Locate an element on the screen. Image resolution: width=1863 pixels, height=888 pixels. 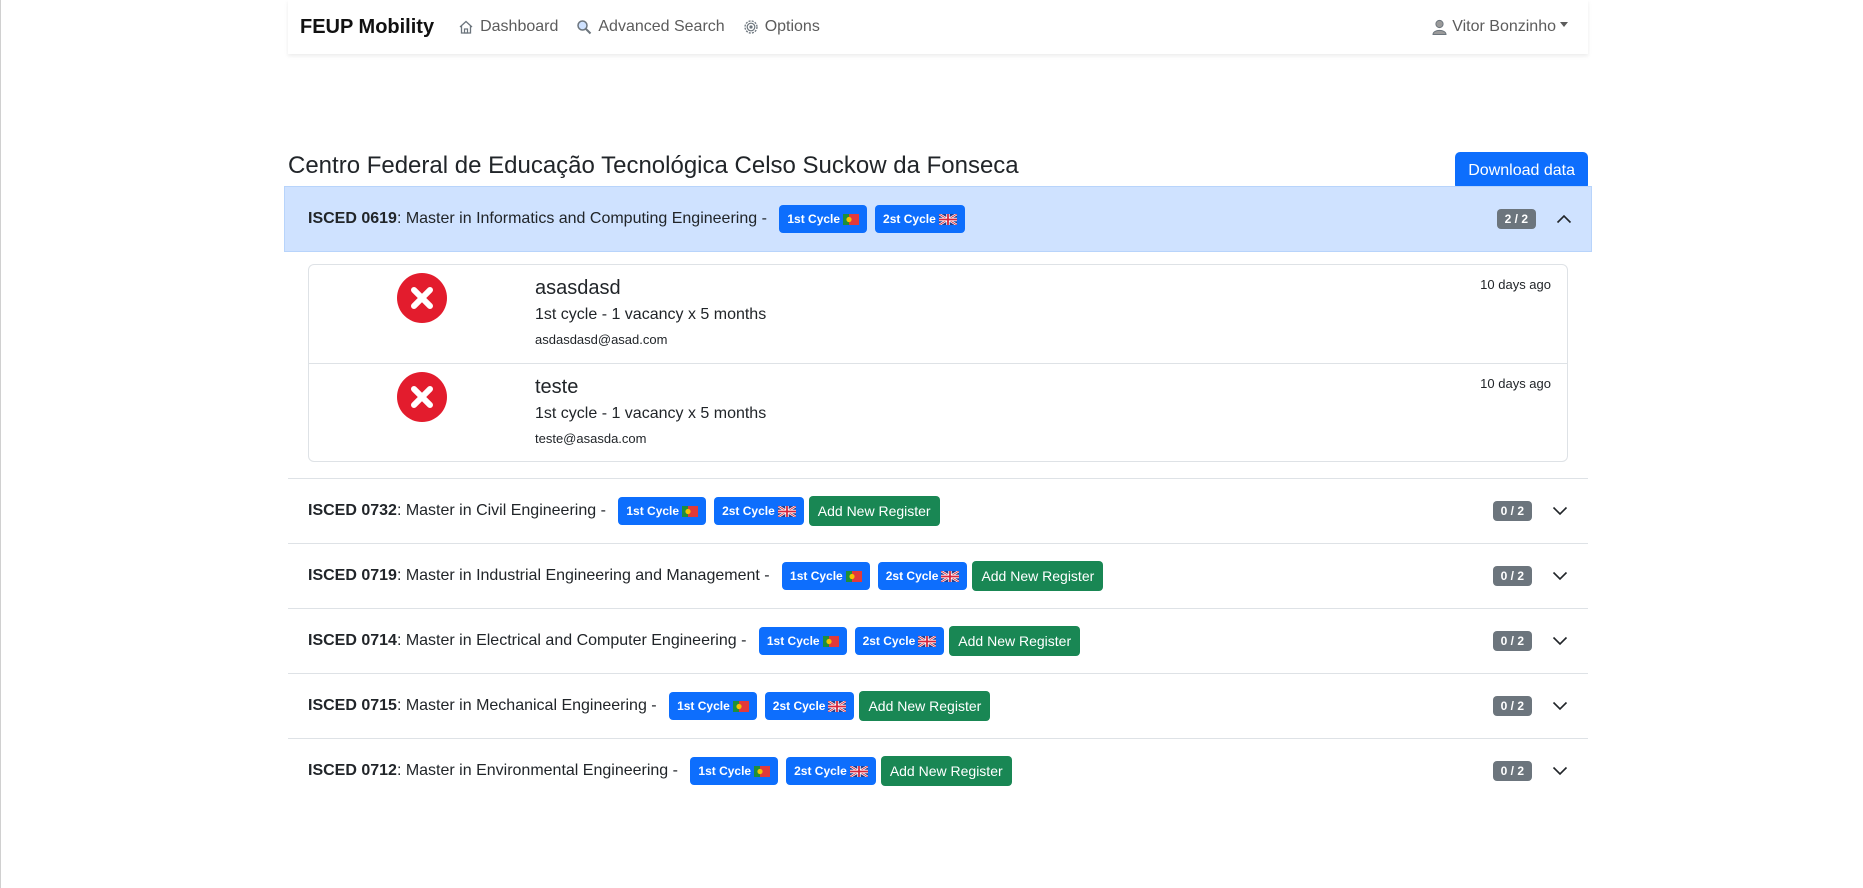
register-status is located at coordinates (422, 412).